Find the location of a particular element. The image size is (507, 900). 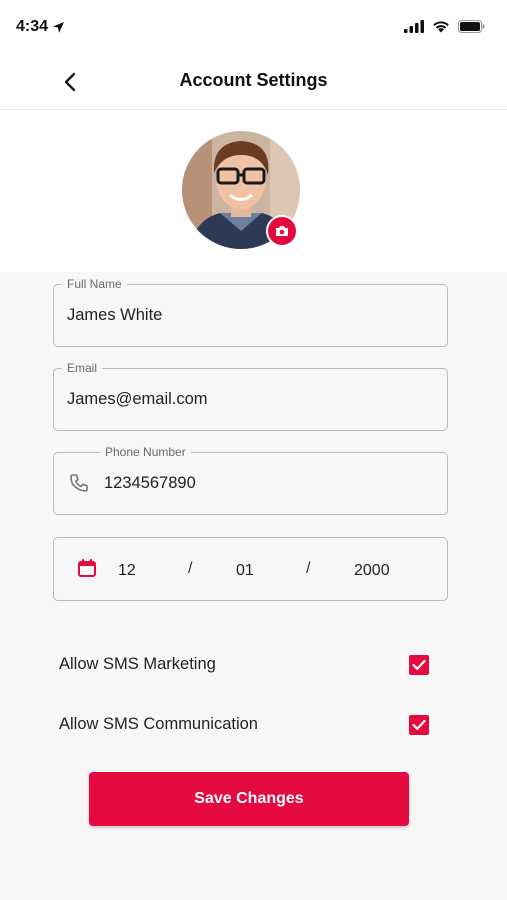

navigation-bar: Account Settings is located at coordinates (253, 83).